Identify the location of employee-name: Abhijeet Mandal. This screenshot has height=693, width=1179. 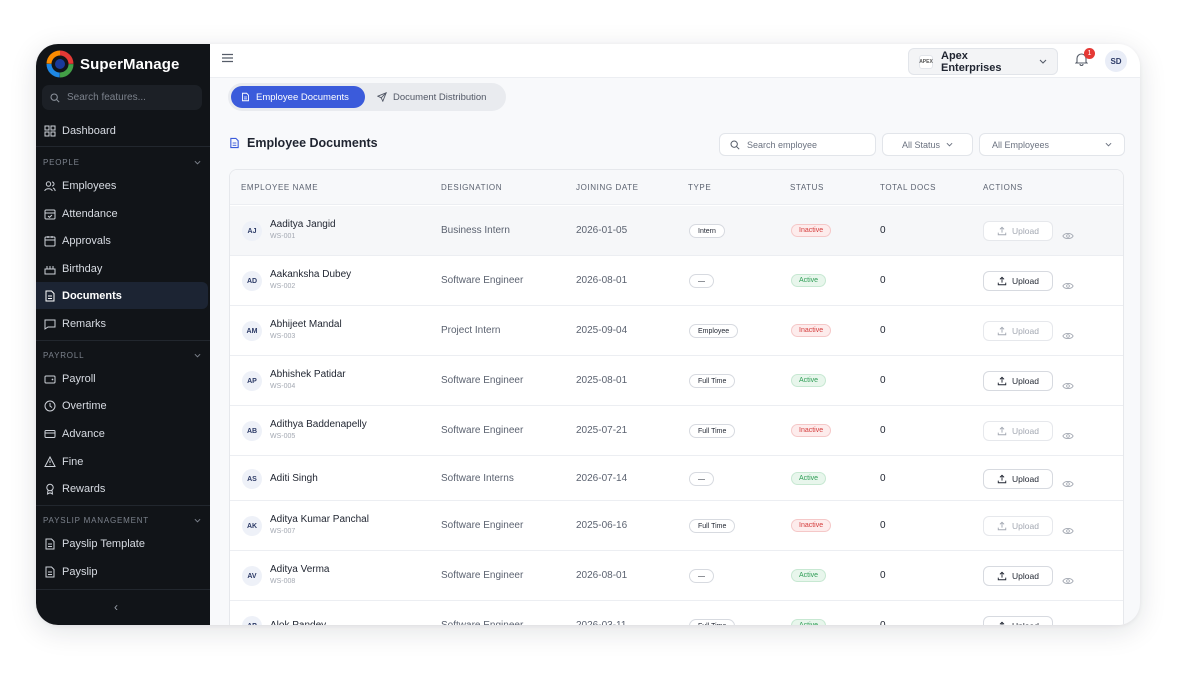
(306, 324).